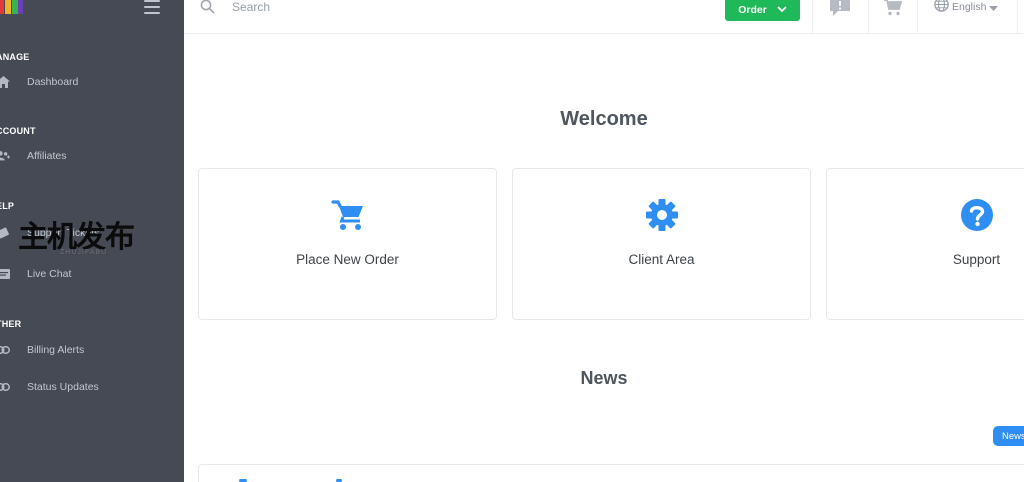 The height and width of the screenshot is (482, 1024). Describe the element at coordinates (5, 82) in the screenshot. I see `home-icon` at that location.